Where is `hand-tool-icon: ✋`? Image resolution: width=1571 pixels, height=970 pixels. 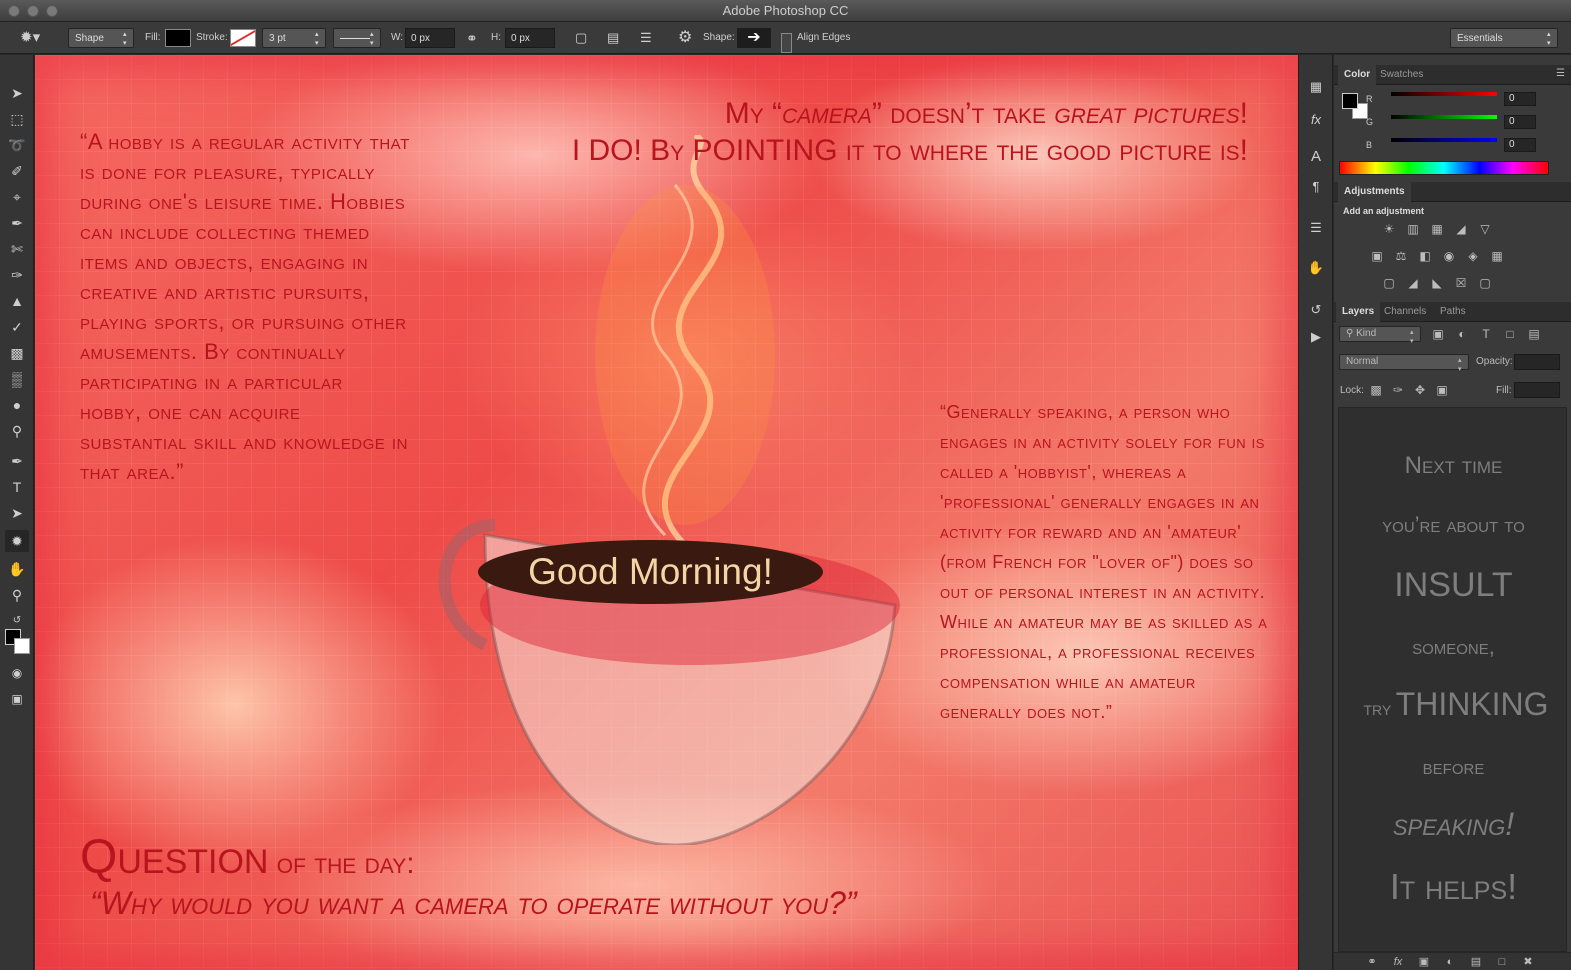
hand-tool-icon: ✋ is located at coordinates (17, 569).